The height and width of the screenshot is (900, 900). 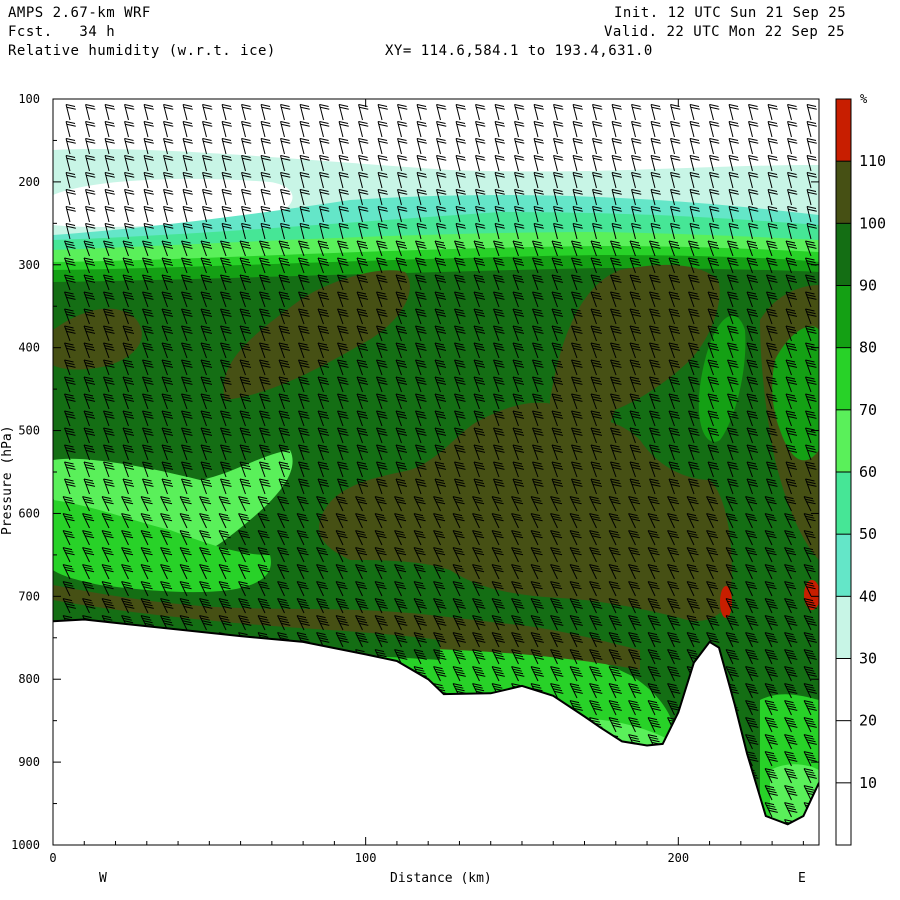 I want to click on colorbar-label: 10, so click(x=868, y=783).